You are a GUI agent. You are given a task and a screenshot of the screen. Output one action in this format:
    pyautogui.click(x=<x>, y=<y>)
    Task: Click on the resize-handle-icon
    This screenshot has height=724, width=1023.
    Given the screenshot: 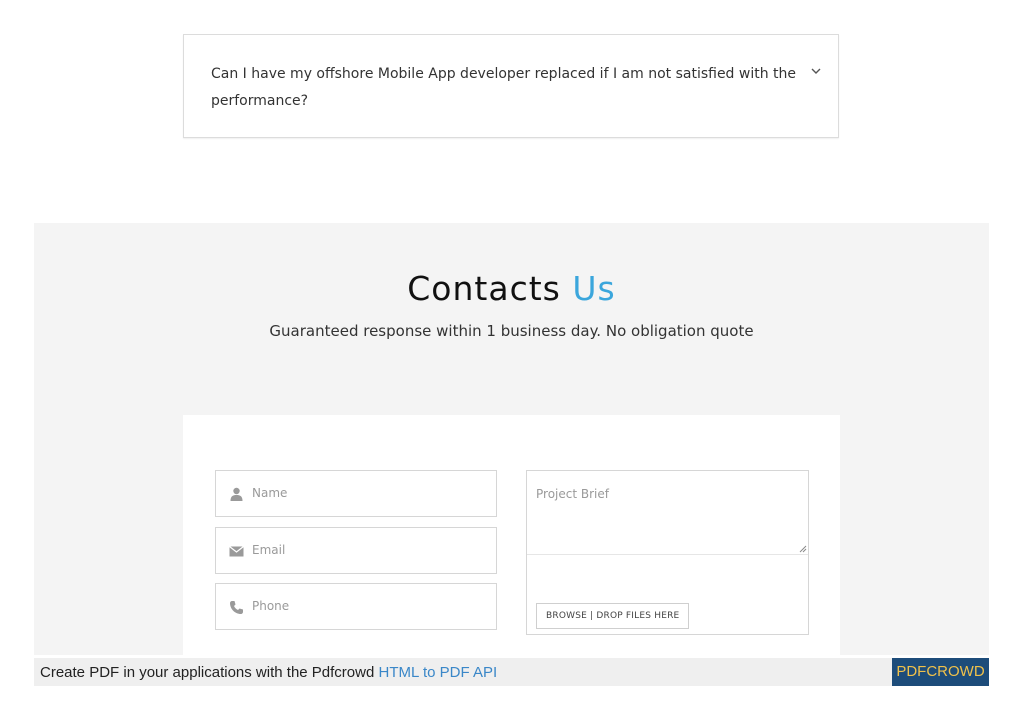 What is the action you would take?
    pyautogui.click(x=803, y=549)
    